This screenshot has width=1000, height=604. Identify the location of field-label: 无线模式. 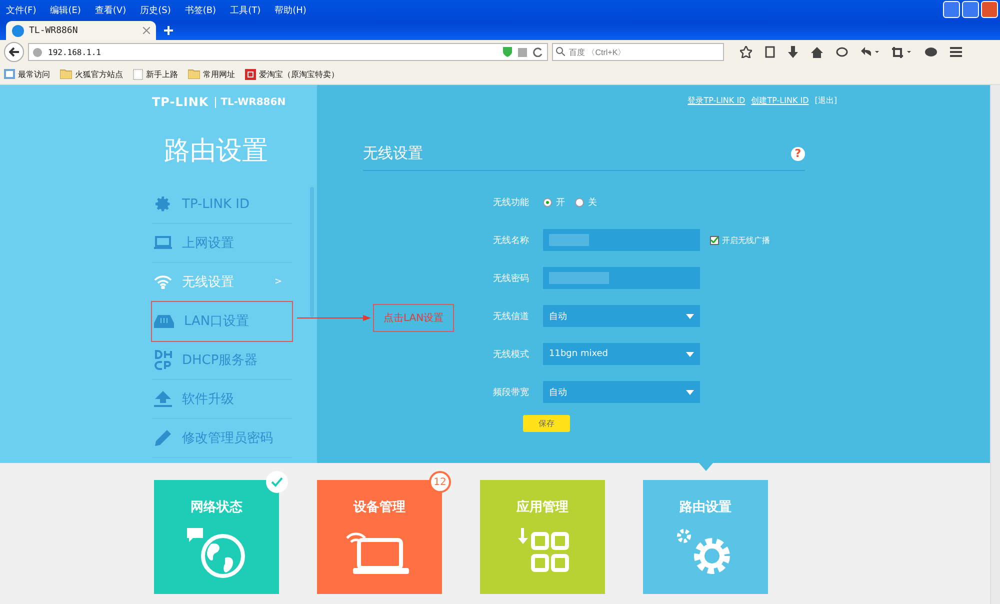
(511, 354).